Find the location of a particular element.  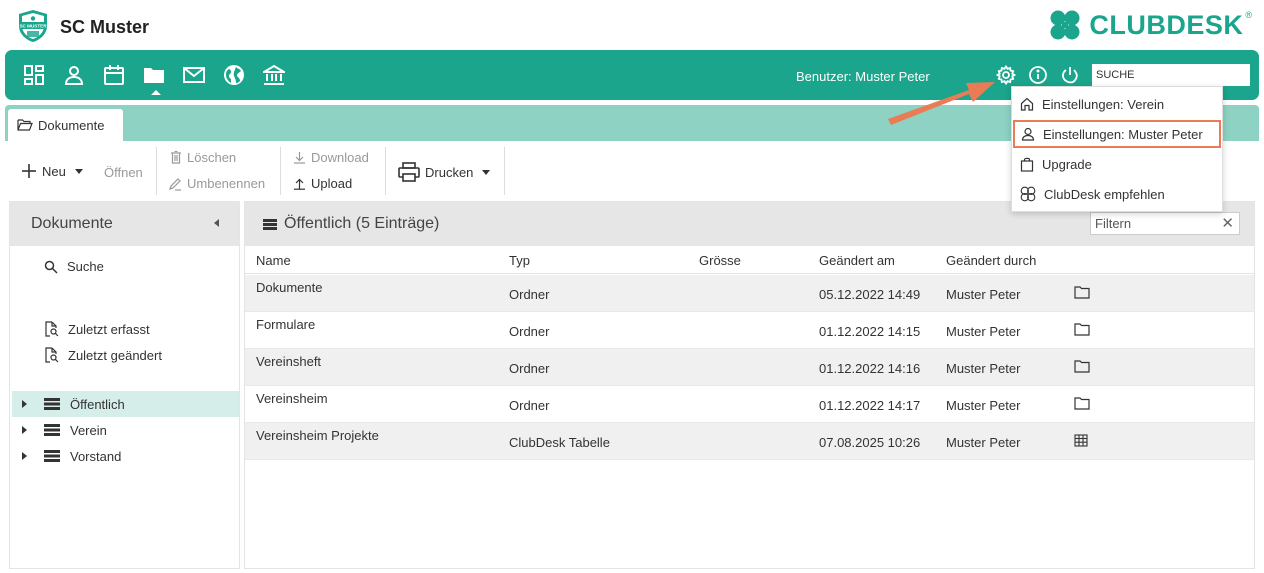

sidebar-item-recent-changed: Zuletzt geändert is located at coordinates (103, 355).